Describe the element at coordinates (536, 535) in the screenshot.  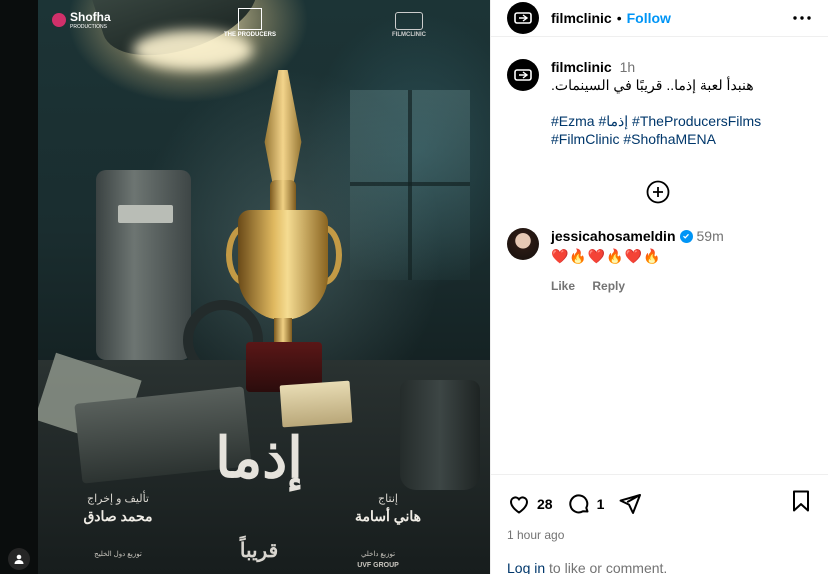
I see `posted-time: 1 hour ago` at that location.